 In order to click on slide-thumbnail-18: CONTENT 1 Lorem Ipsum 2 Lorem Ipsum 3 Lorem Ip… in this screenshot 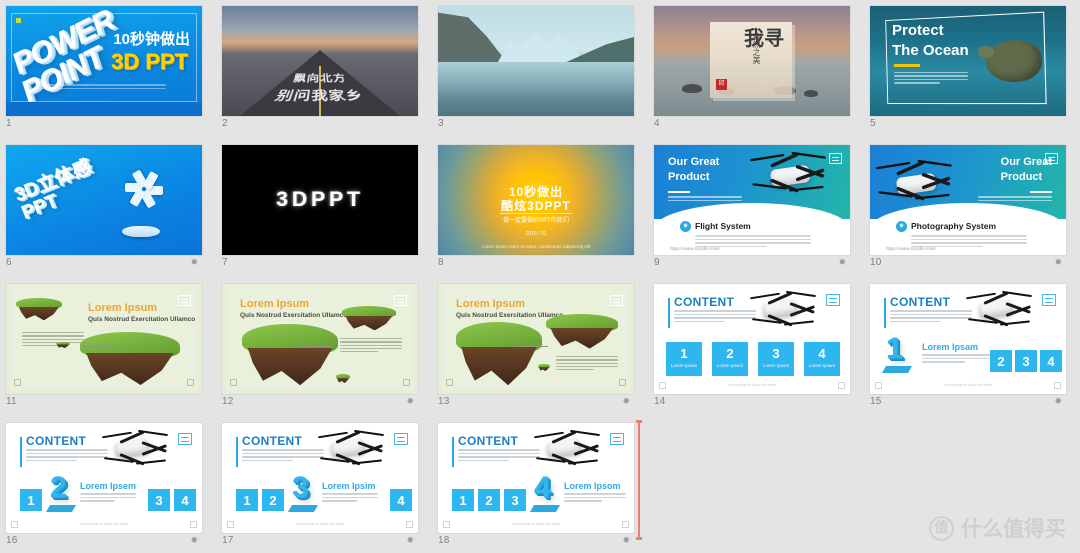, I will do `click(536, 478)`.